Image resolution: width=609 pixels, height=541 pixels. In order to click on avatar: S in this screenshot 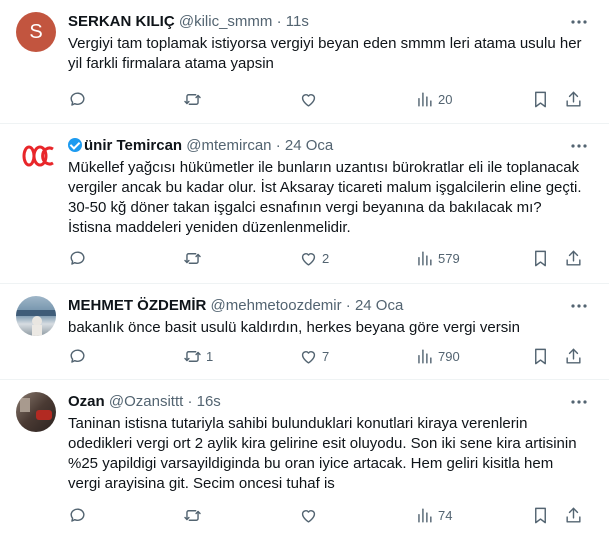, I will do `click(36, 32)`.